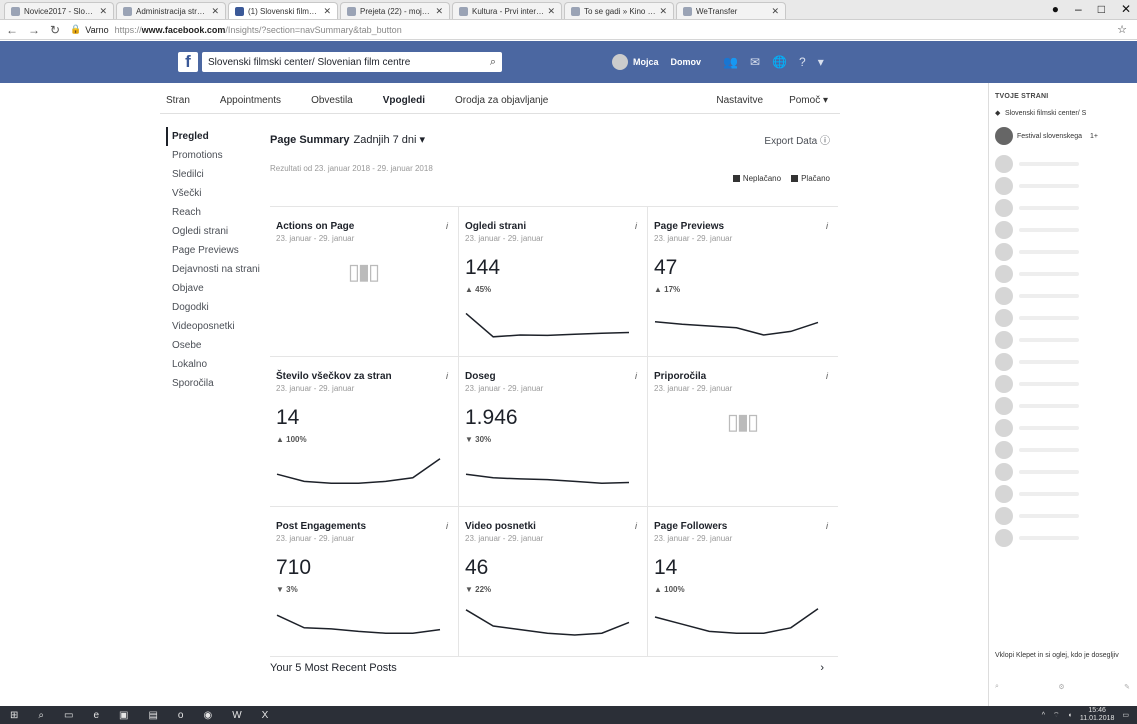 The width and height of the screenshot is (1137, 724). I want to click on chrome-icon: ◉, so click(207, 715).